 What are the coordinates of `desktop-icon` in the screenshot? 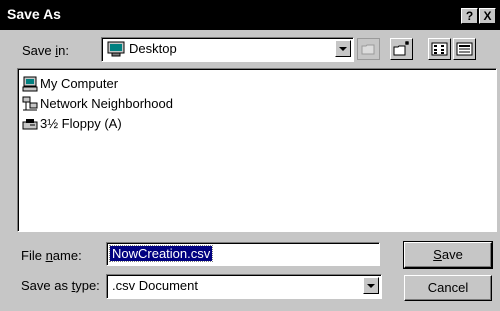 It's located at (116, 50).